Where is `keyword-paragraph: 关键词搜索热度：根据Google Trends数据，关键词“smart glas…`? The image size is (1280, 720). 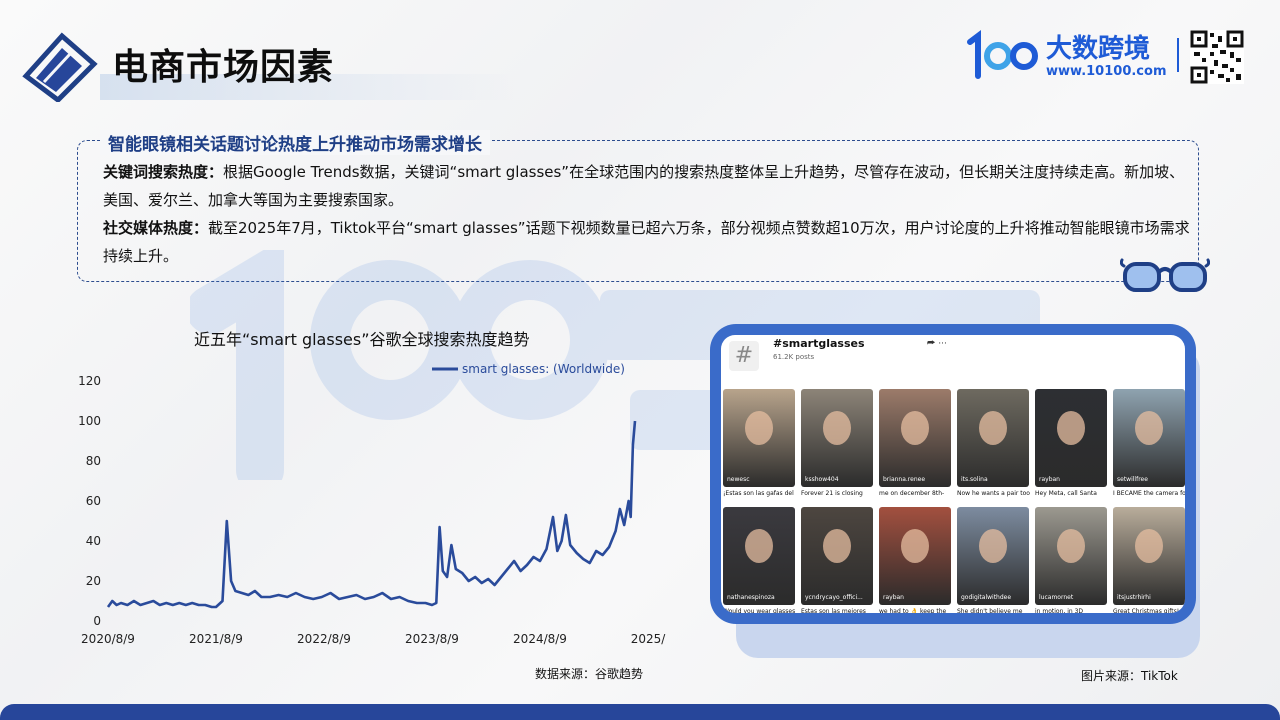 keyword-paragraph: 关键词搜索热度：根据Google Trends数据，关键词“smart glas… is located at coordinates (648, 186).